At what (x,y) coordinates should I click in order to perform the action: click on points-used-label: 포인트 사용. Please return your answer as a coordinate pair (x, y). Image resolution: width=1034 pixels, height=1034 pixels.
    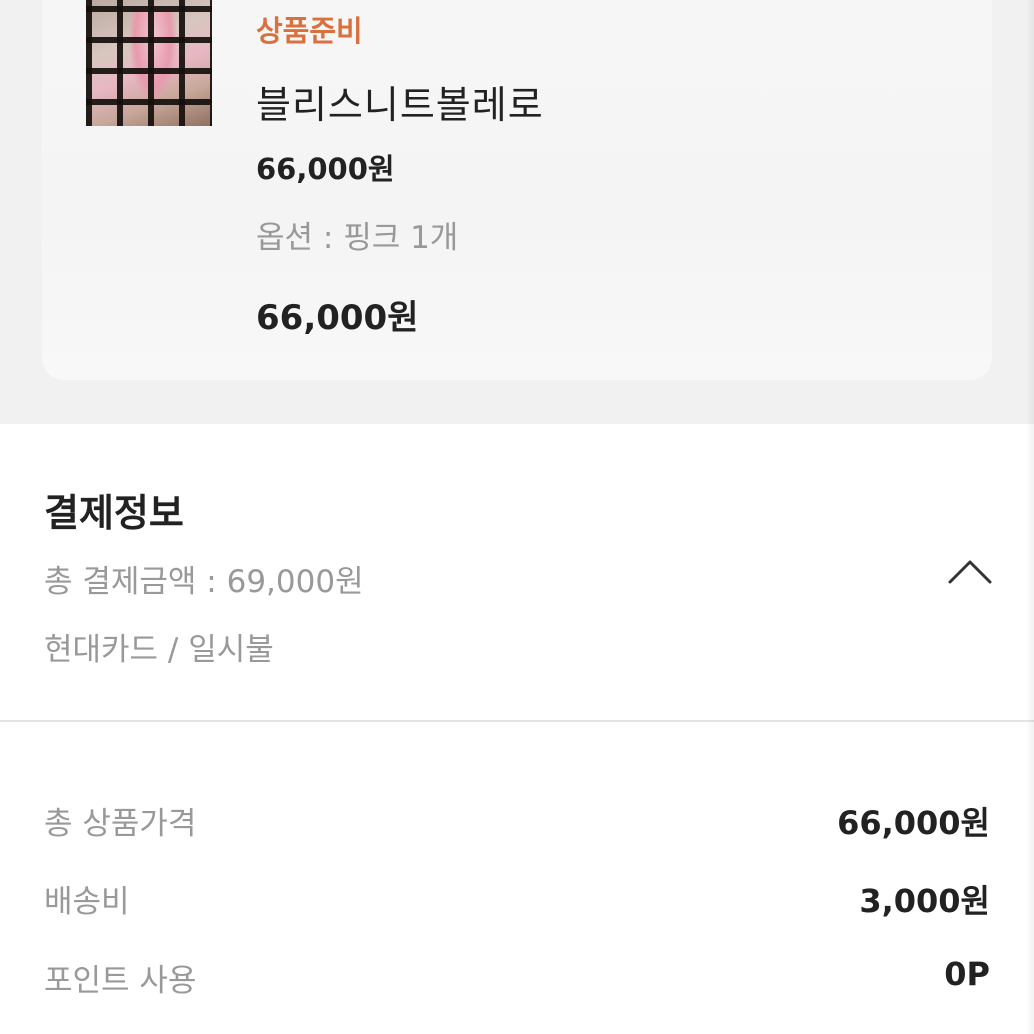
    Looking at the image, I should click on (120, 981).